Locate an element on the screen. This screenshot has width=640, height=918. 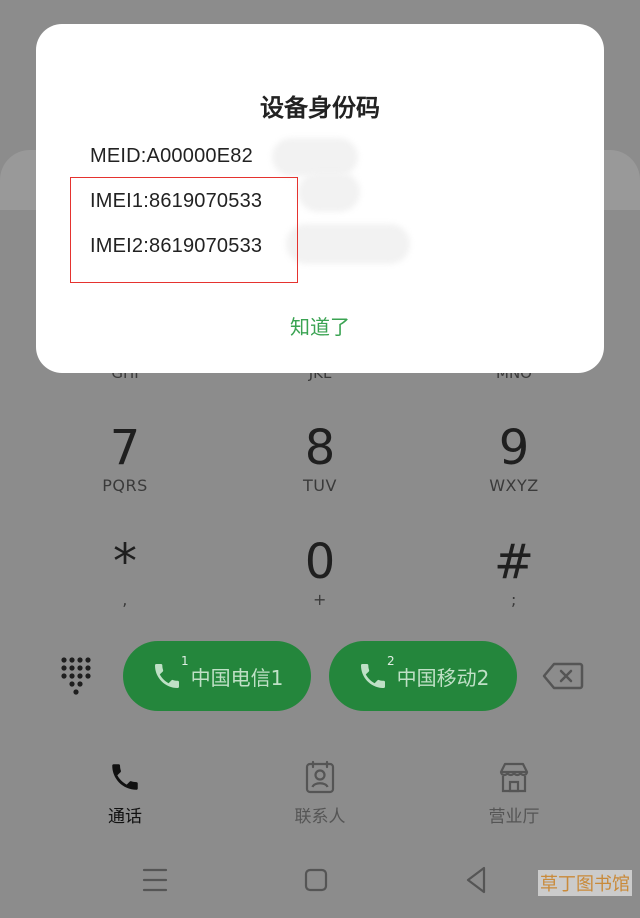
back-icon is located at coordinates (476, 880).